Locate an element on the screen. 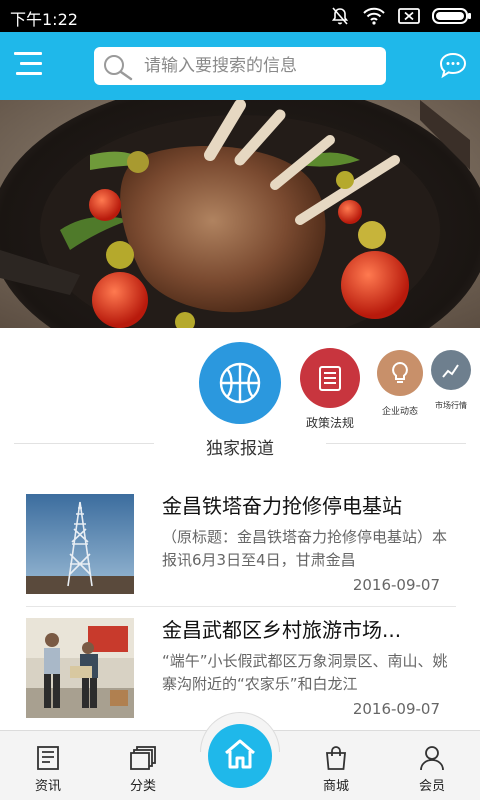 The image size is (480, 800). home-icon is located at coordinates (240, 756).